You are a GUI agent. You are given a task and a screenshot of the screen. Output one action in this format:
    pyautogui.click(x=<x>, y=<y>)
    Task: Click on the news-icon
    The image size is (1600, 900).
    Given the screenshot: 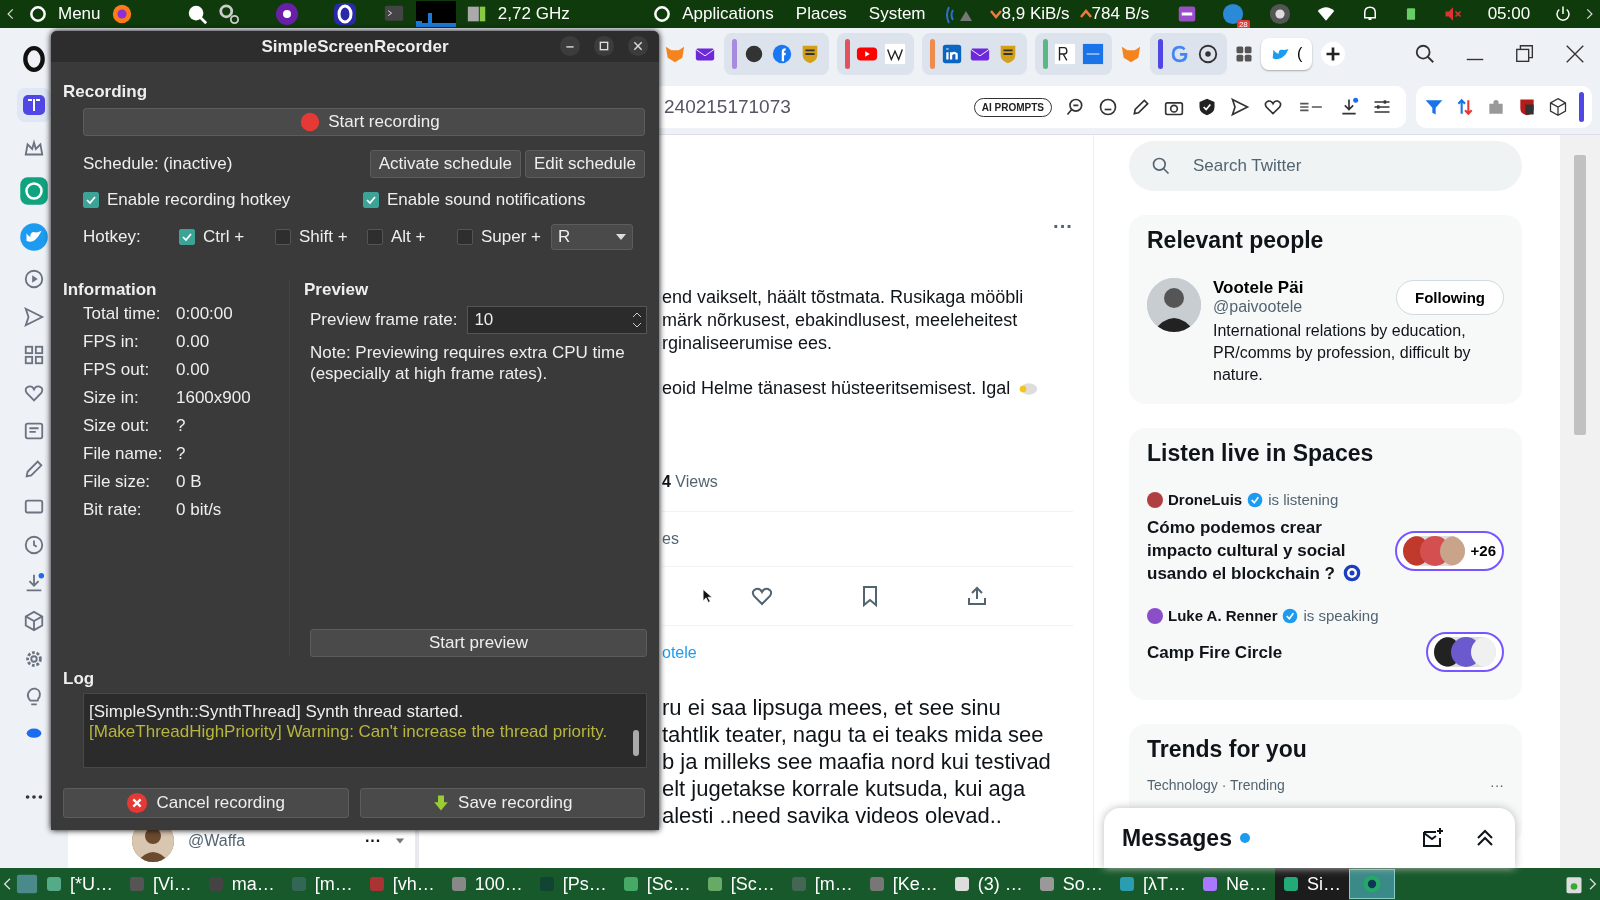 What is the action you would take?
    pyautogui.click(x=34, y=431)
    